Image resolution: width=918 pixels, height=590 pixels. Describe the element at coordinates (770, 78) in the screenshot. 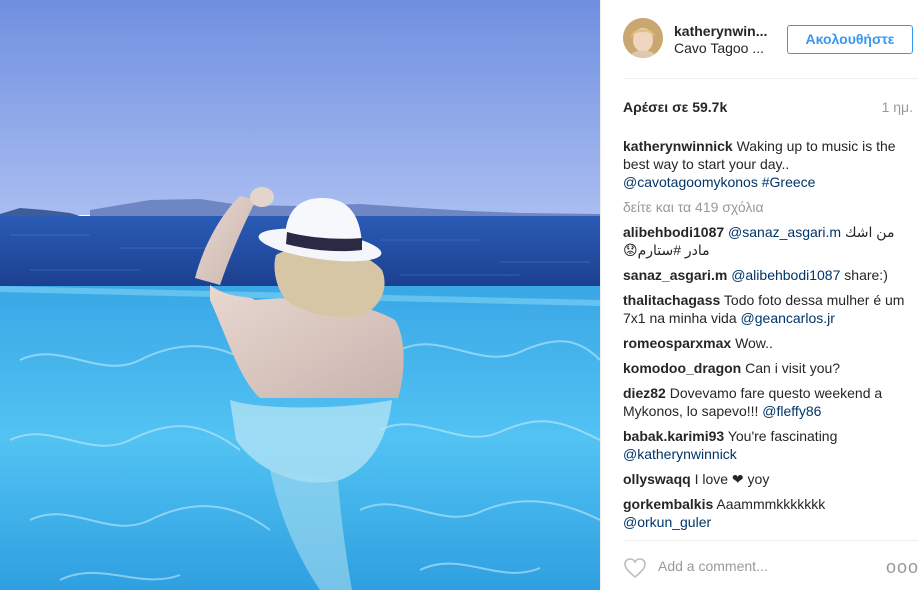

I see `header-divider` at that location.